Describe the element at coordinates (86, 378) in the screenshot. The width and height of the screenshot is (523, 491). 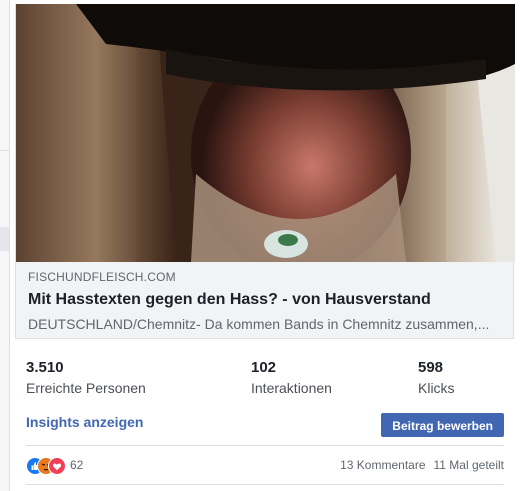
I see `stat-reach: 3.510 Erreichte Personen` at that location.